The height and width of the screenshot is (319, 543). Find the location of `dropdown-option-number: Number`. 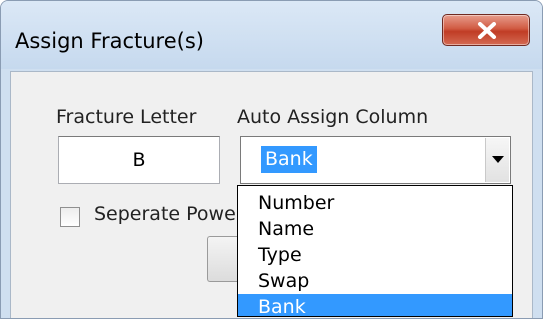

dropdown-option-number: Number is located at coordinates (375, 203).